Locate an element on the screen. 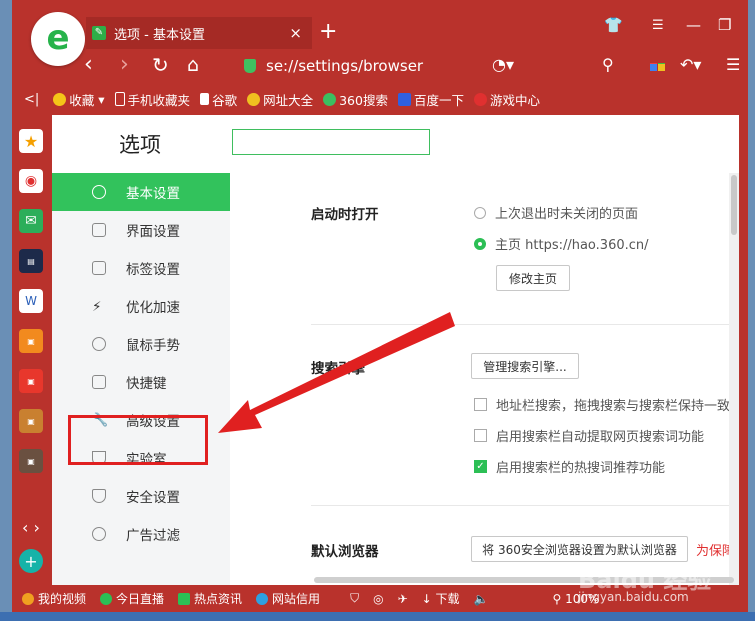 The image size is (755, 621). home-button: ⌂ is located at coordinates (193, 65).